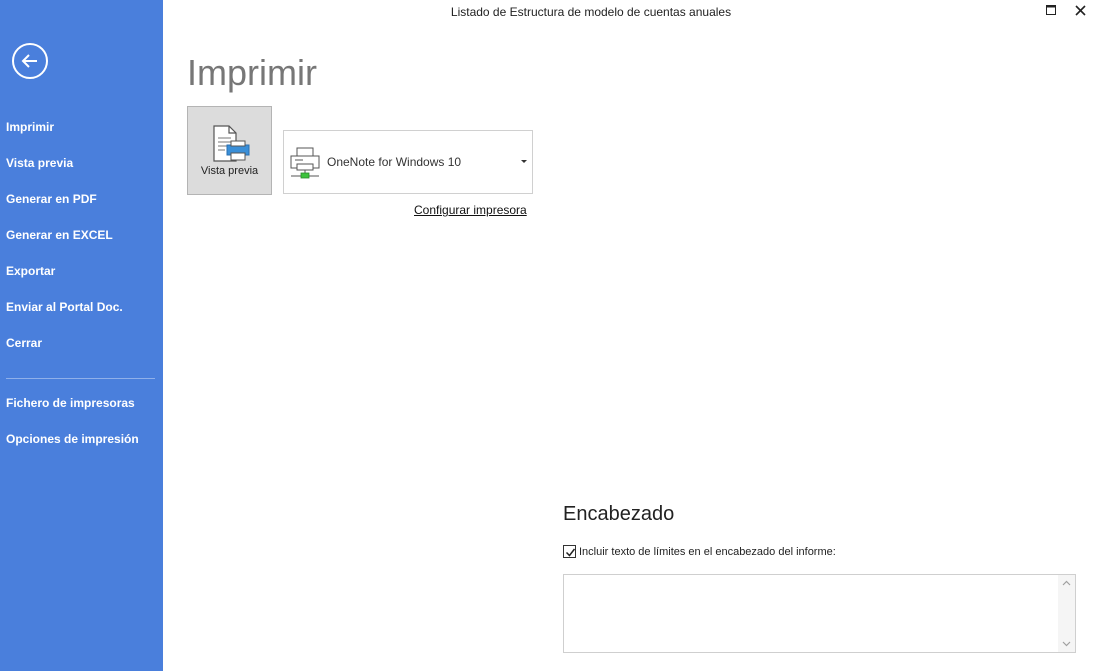 This screenshot has height=671, width=1093. I want to click on close-icon, so click(1080, 10).